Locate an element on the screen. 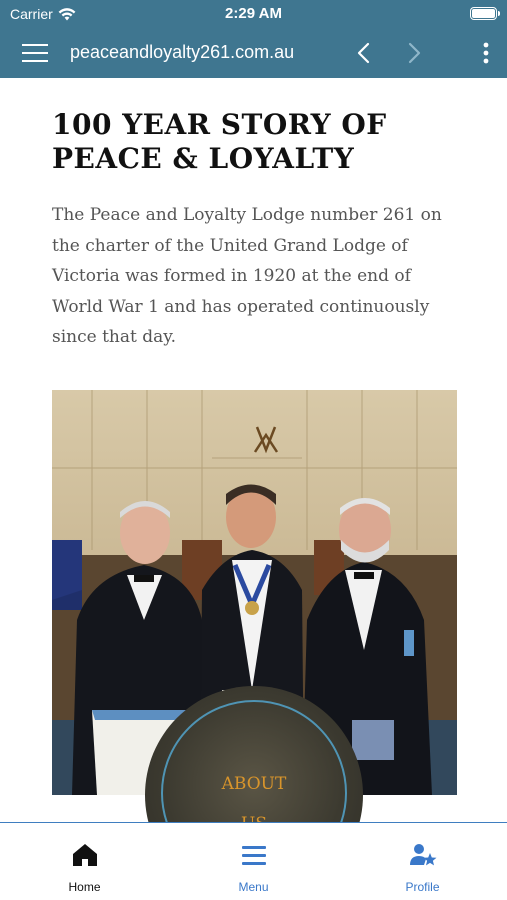 This screenshot has height=900, width=507. forward-chevron-icon is located at coordinates (414, 53).